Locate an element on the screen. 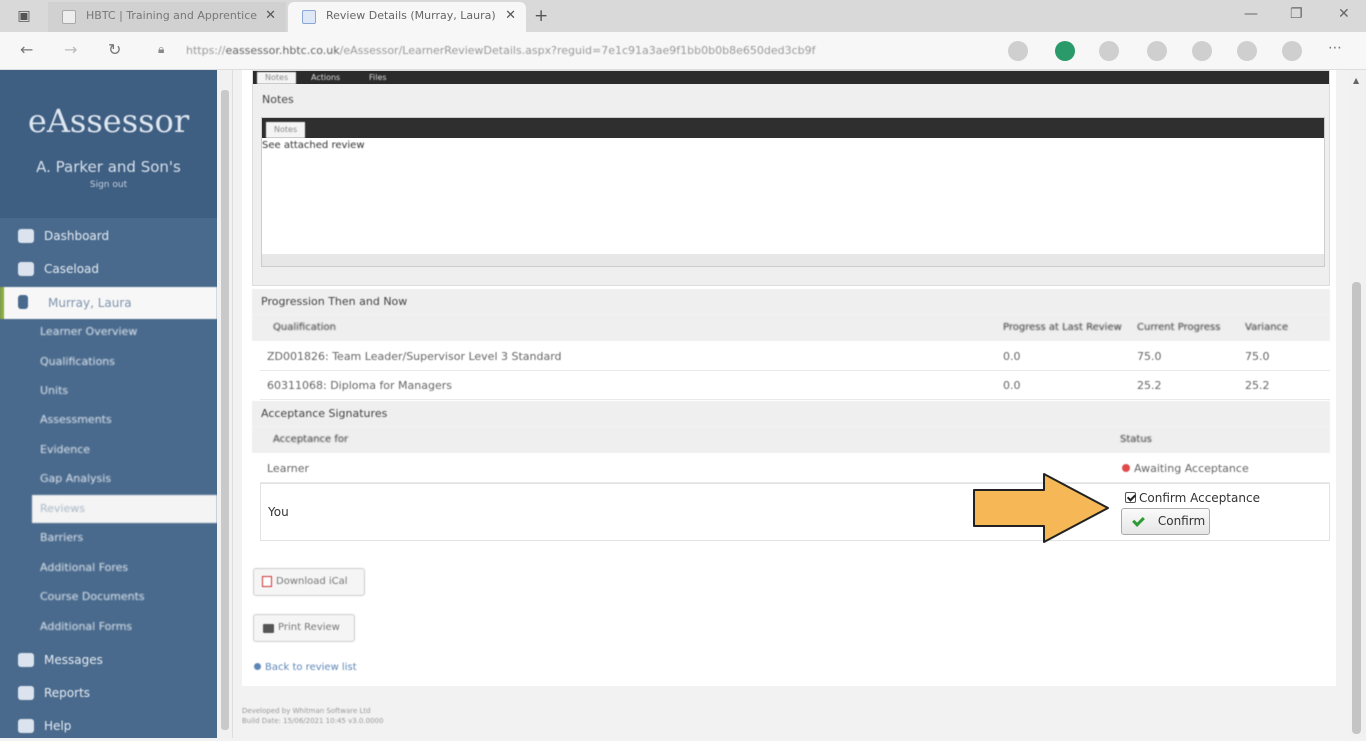  browser-tab-2-label: Review Details (Murray, Laura) is located at coordinates (411, 15).